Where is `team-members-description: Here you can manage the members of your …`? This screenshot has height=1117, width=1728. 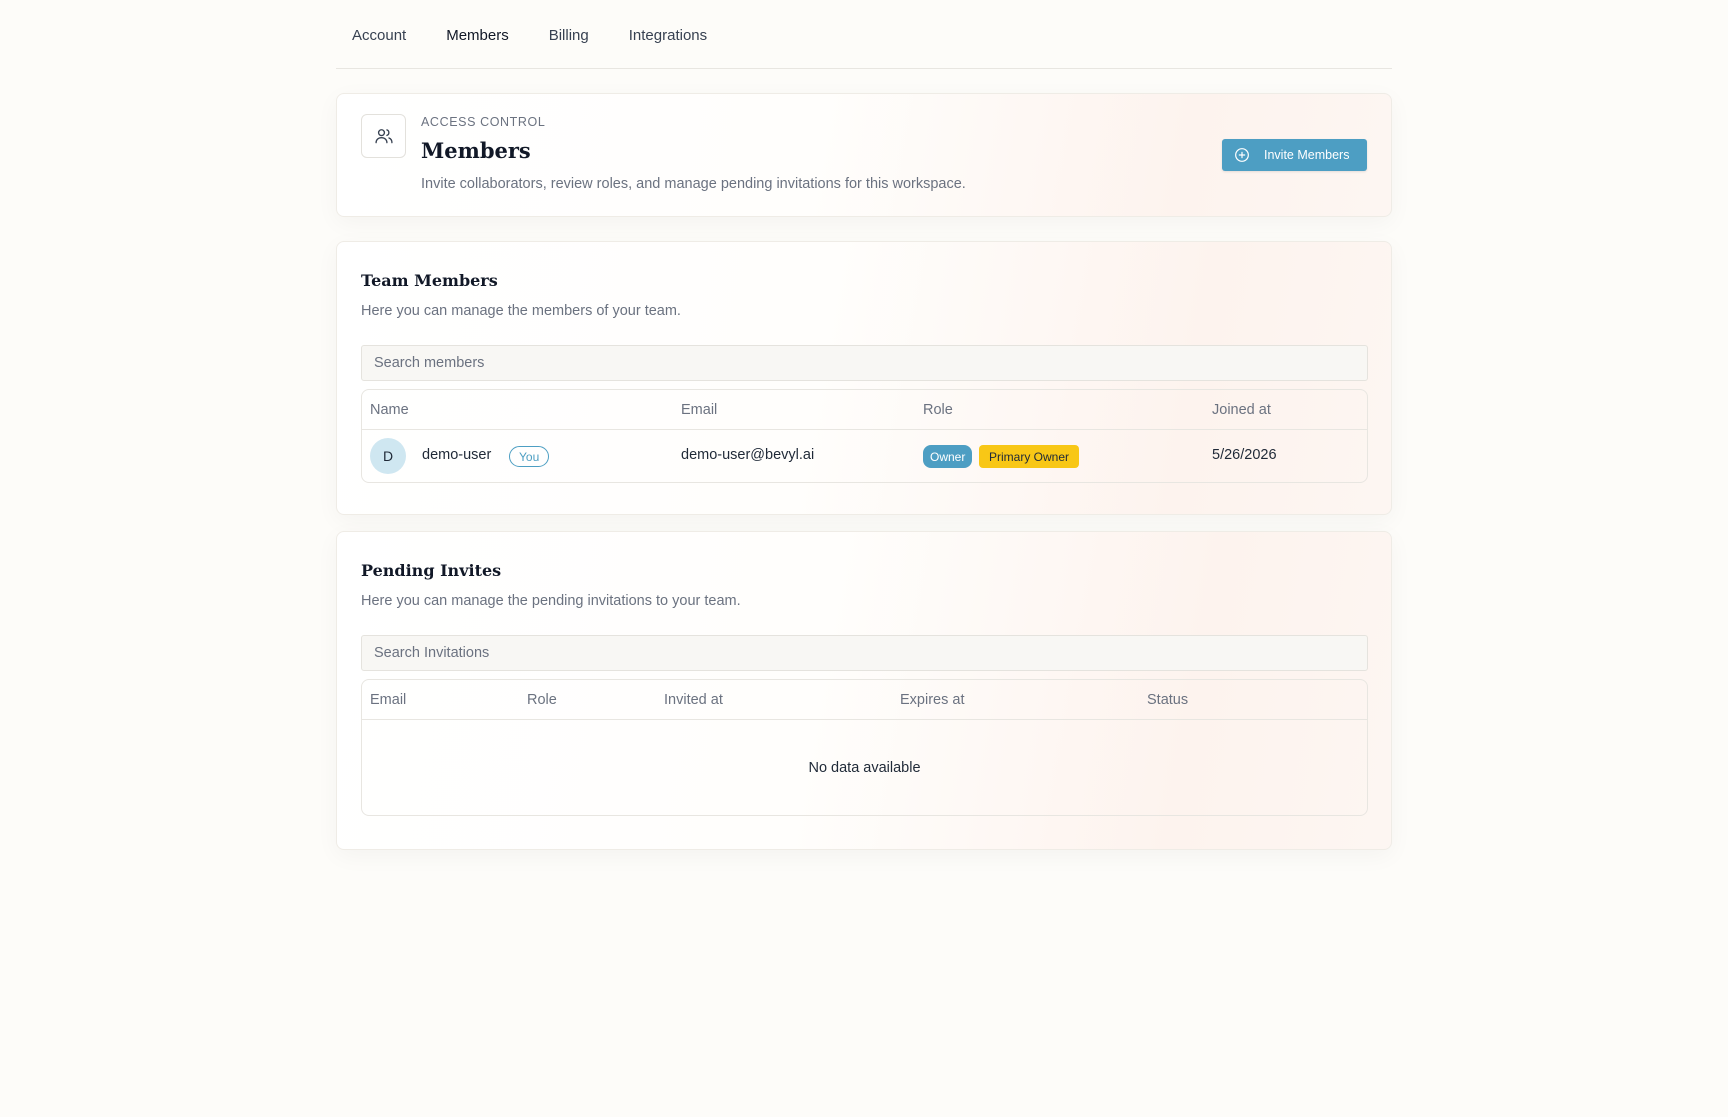 team-members-description: Here you can manage the members of your … is located at coordinates (521, 311).